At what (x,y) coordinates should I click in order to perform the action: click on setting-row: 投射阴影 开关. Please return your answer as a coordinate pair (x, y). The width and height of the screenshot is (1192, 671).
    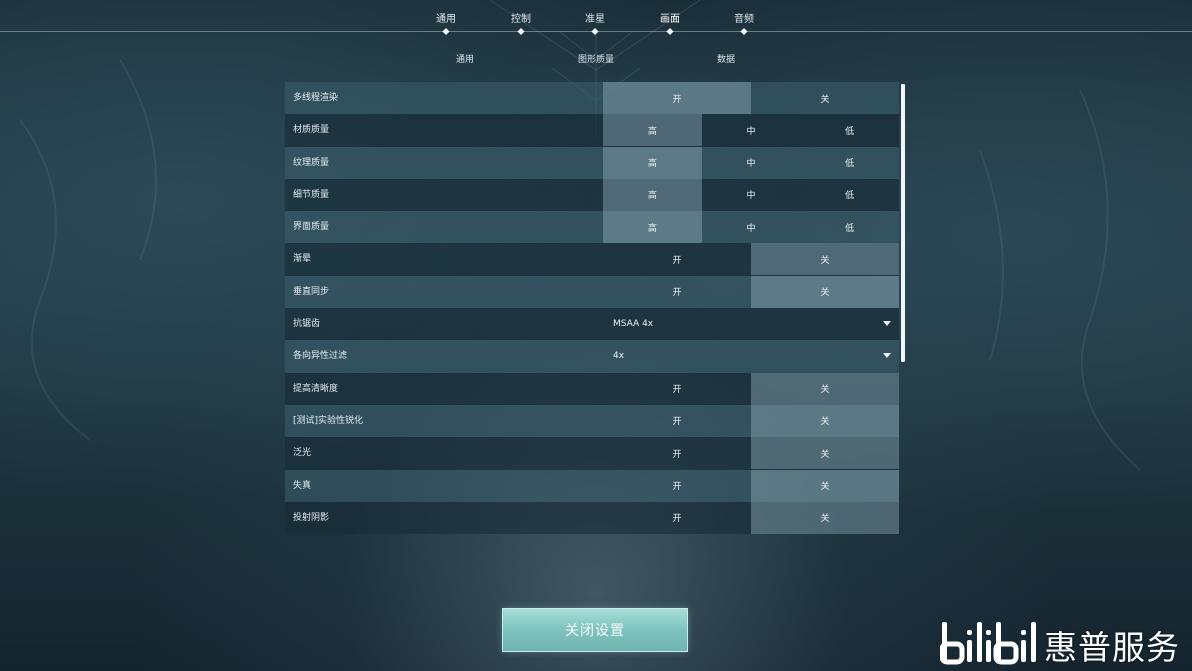
    Looking at the image, I should click on (592, 518).